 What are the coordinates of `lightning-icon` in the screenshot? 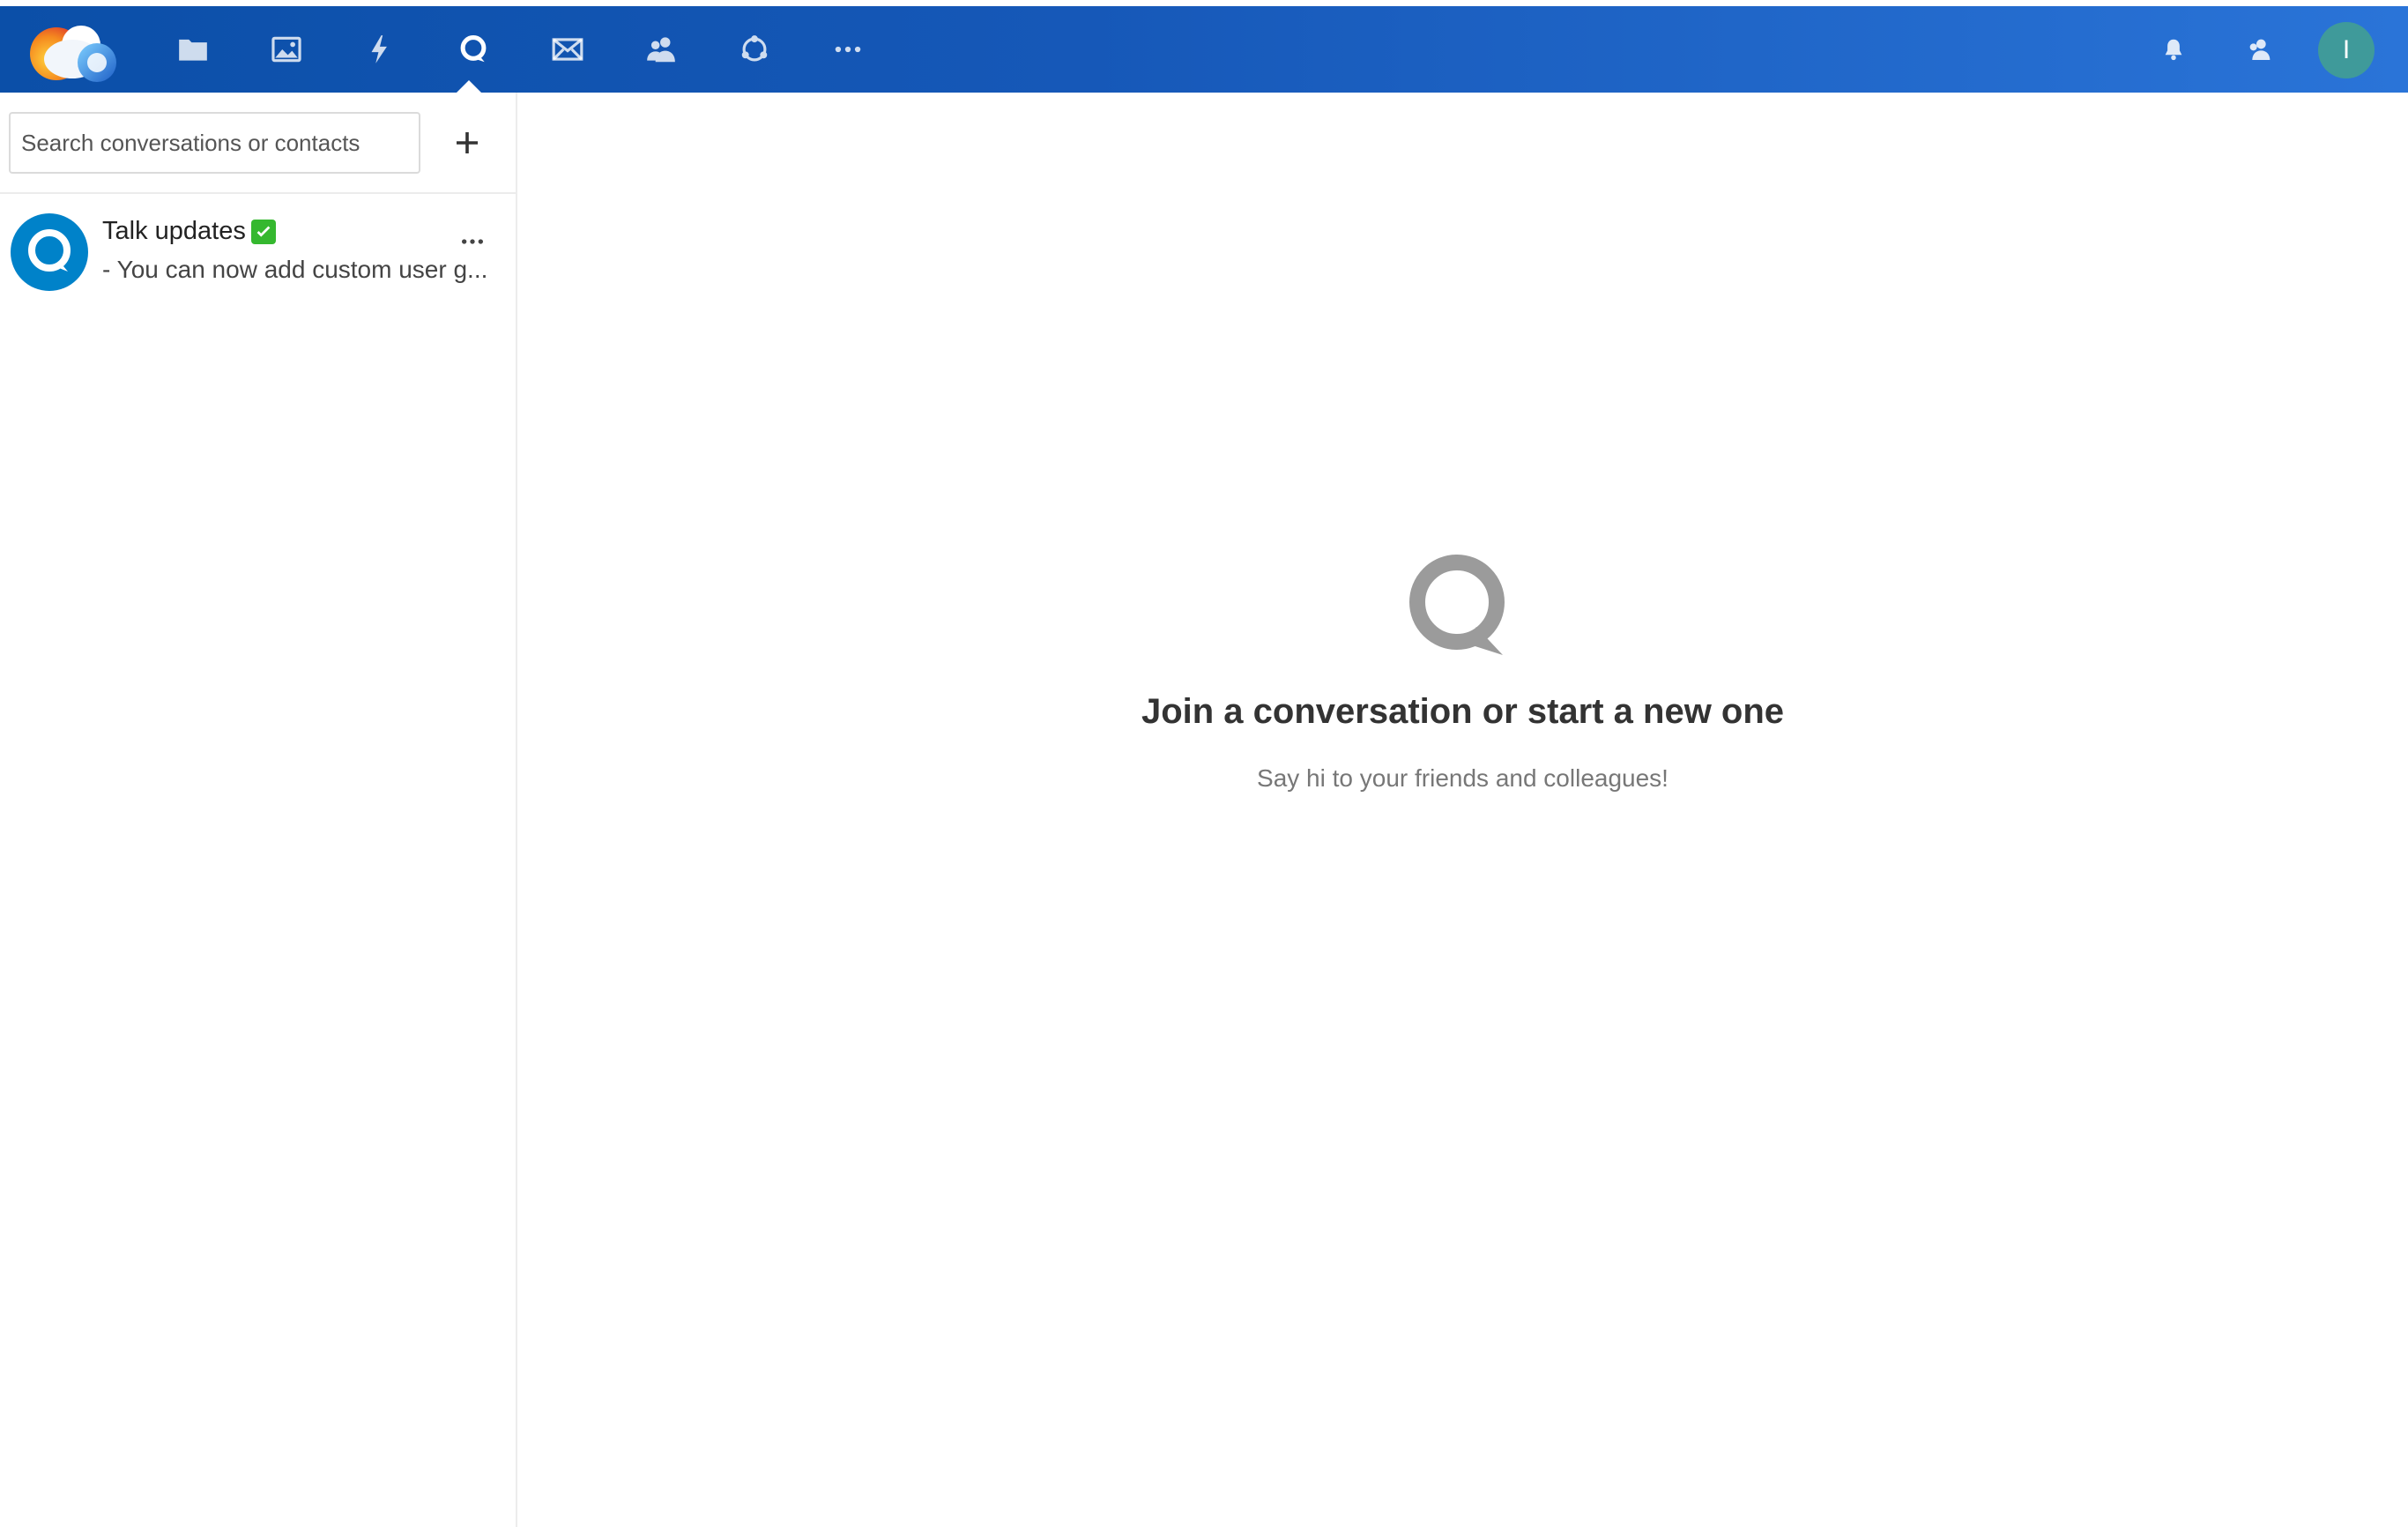 It's located at (380, 49).